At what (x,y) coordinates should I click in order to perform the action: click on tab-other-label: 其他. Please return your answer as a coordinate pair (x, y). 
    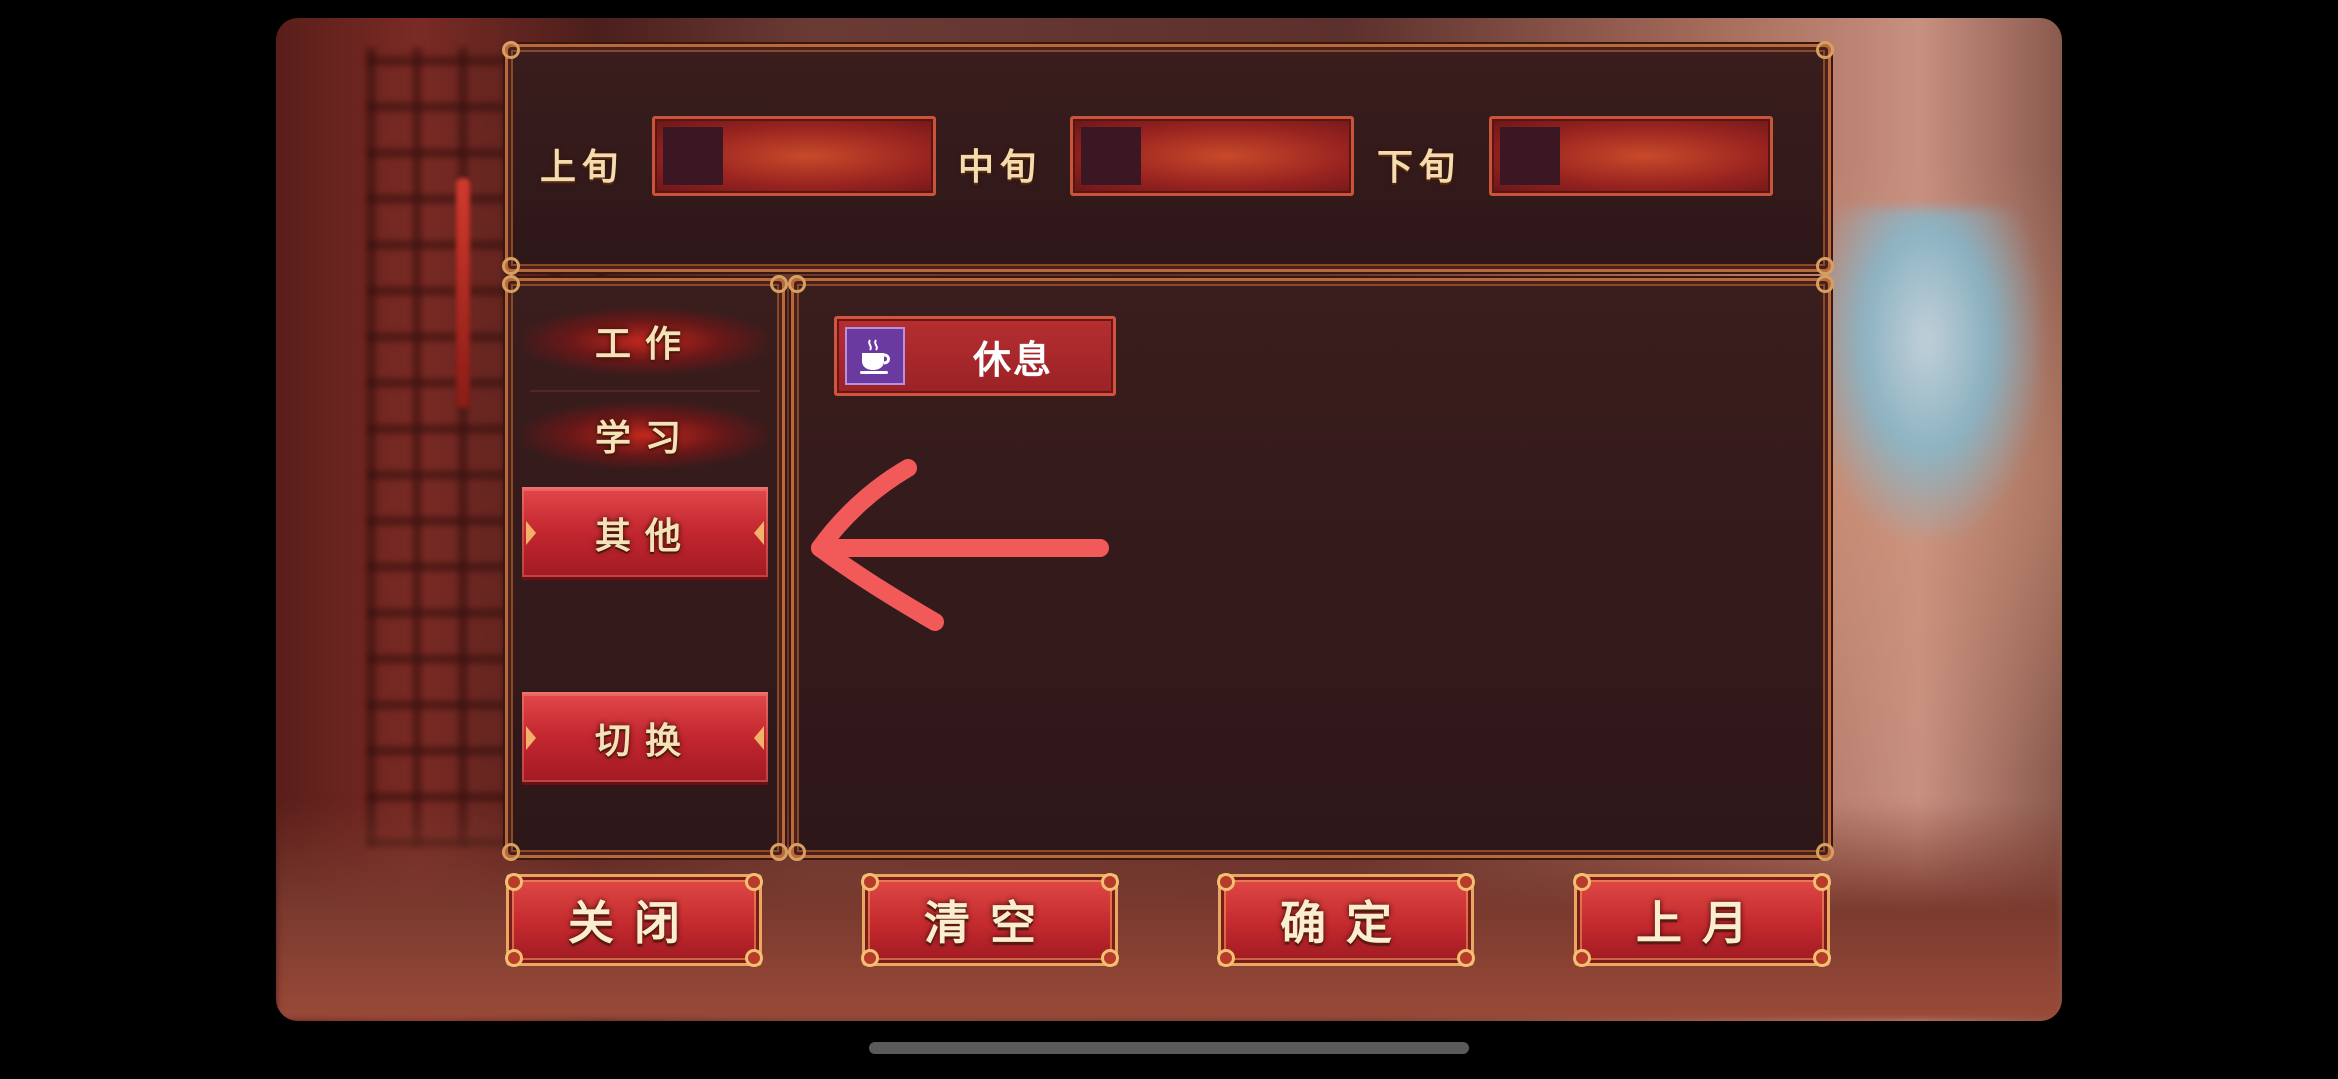
    Looking at the image, I should click on (644, 536).